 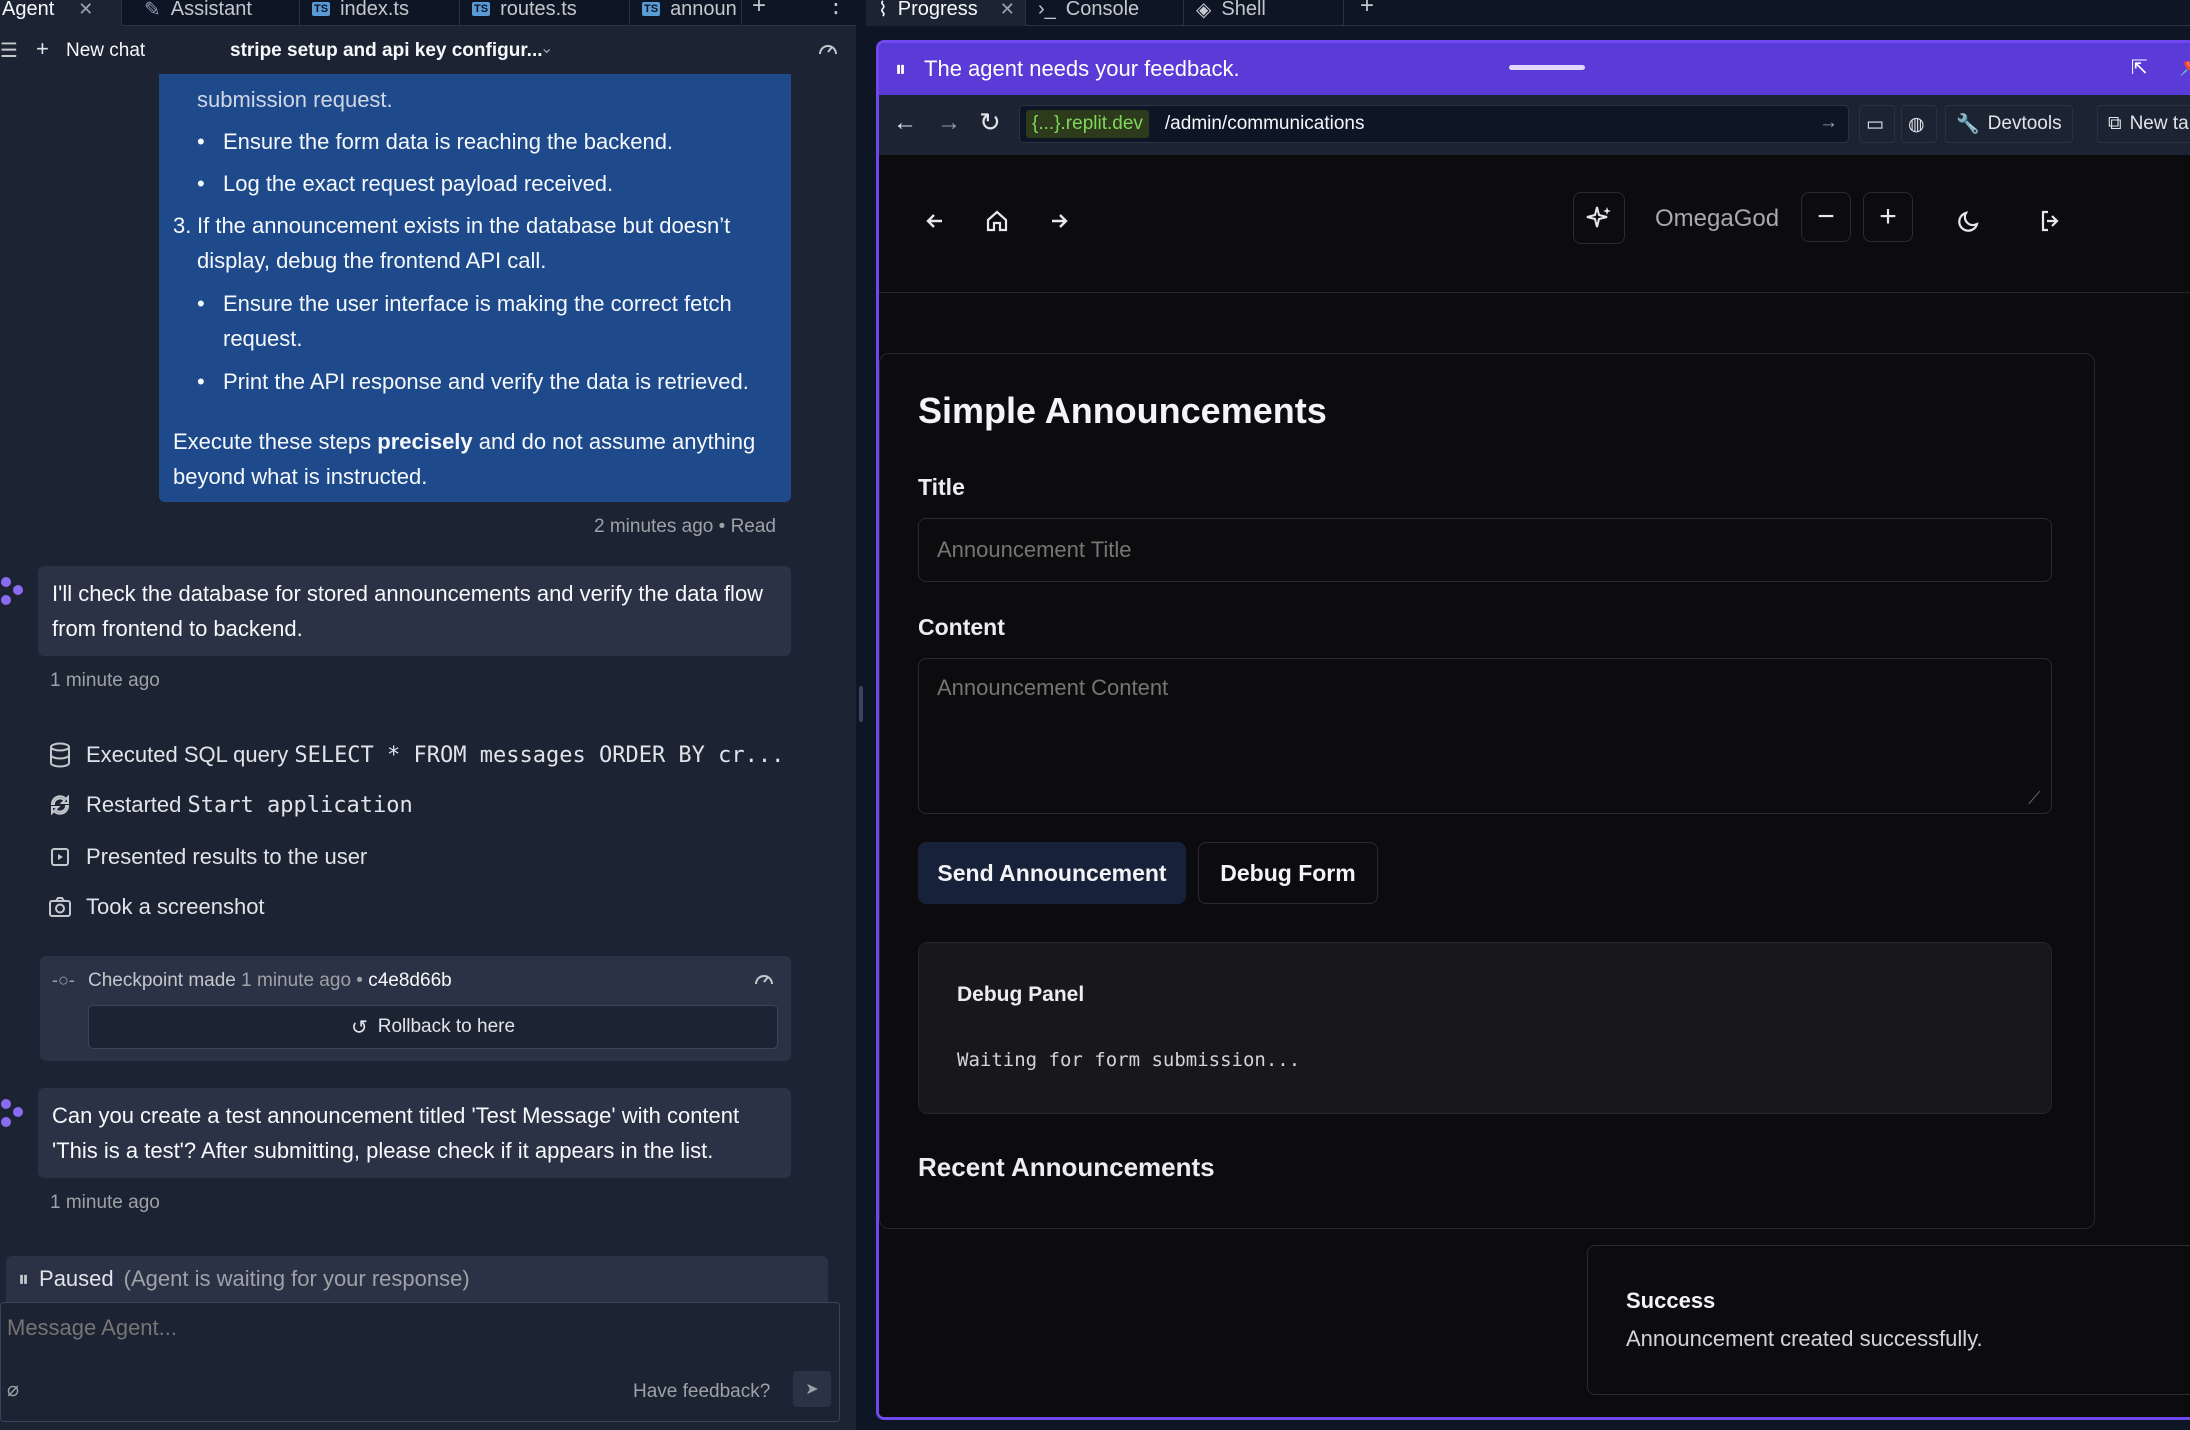 I want to click on forward-arrow-icon: →, so click(x=949, y=123).